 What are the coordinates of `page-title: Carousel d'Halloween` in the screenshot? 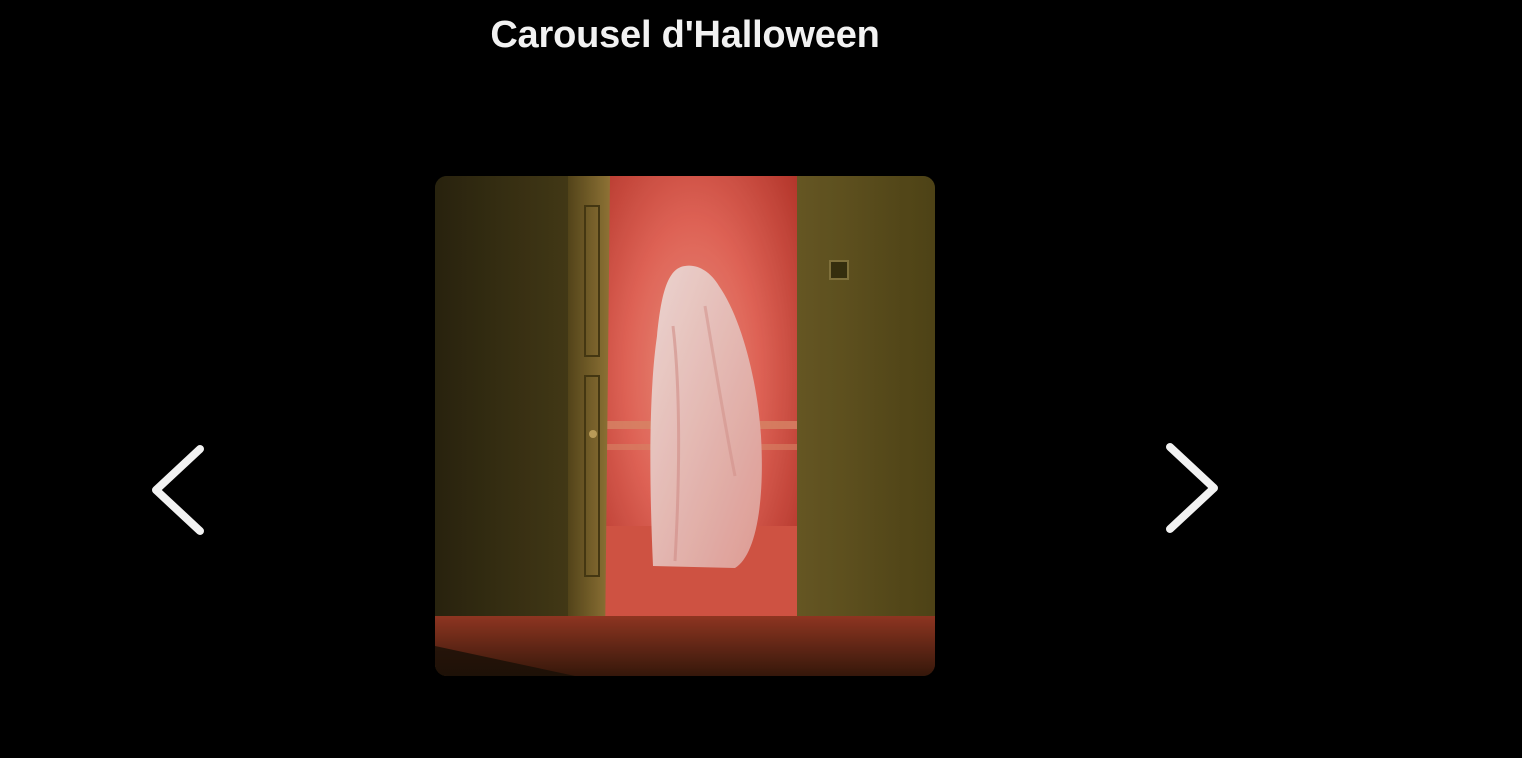 It's located at (685, 35).